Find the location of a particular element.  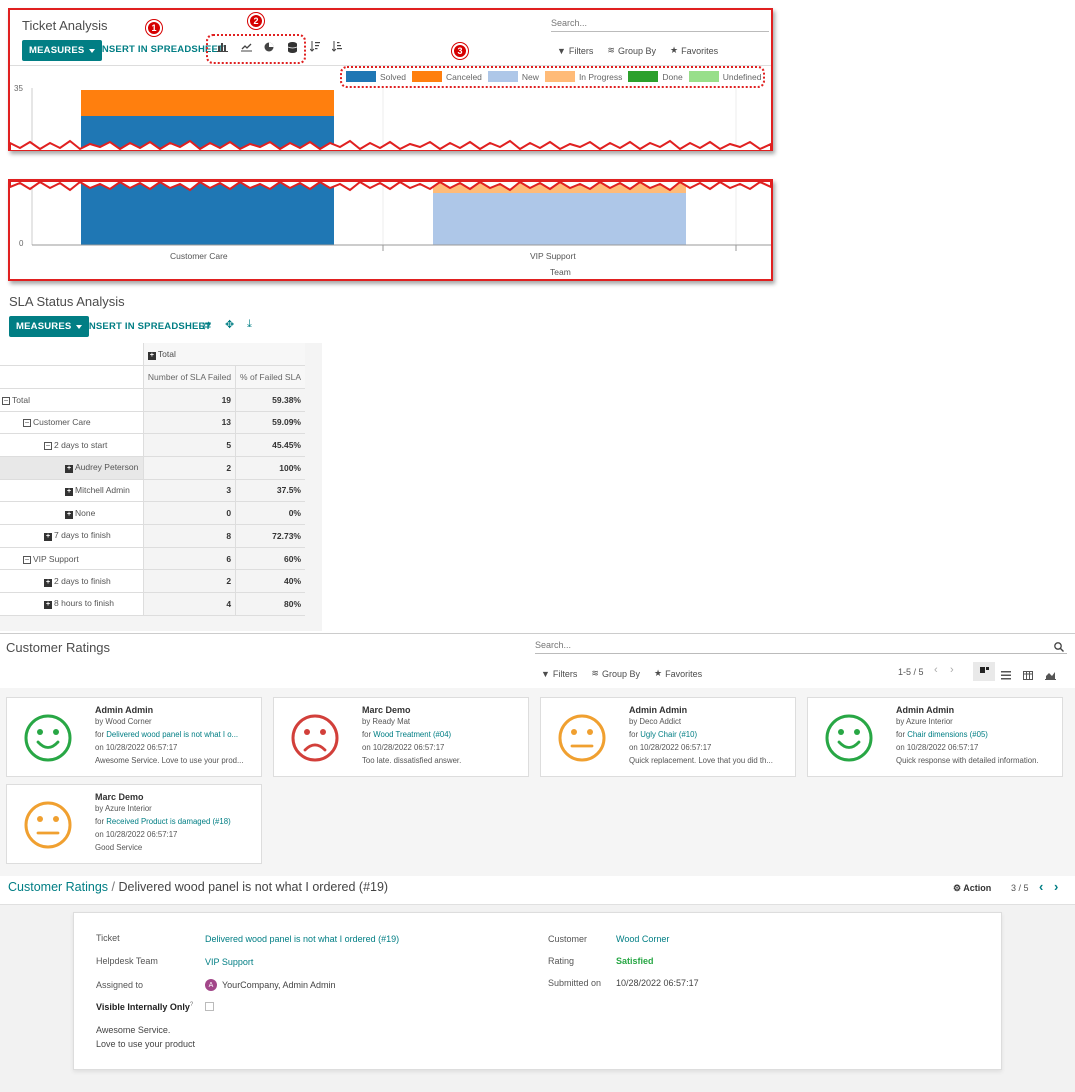

visible-internally-label: Visible Internally Only? is located at coordinates (144, 1007).